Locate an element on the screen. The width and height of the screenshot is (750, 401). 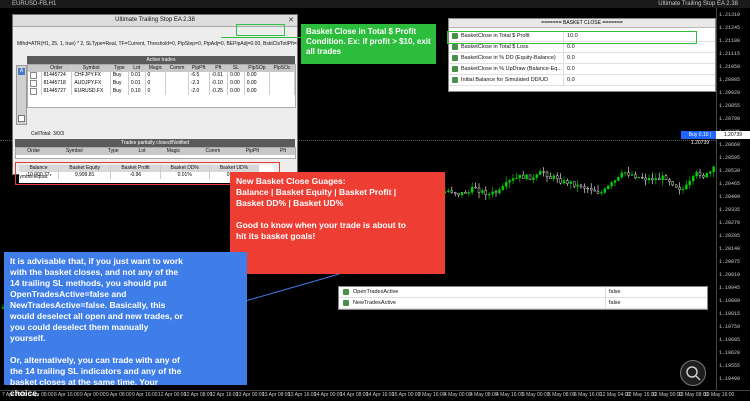
param-row: BasketClose in % DD (Equity-Balance) 0.0 is located at coordinates (582, 58).